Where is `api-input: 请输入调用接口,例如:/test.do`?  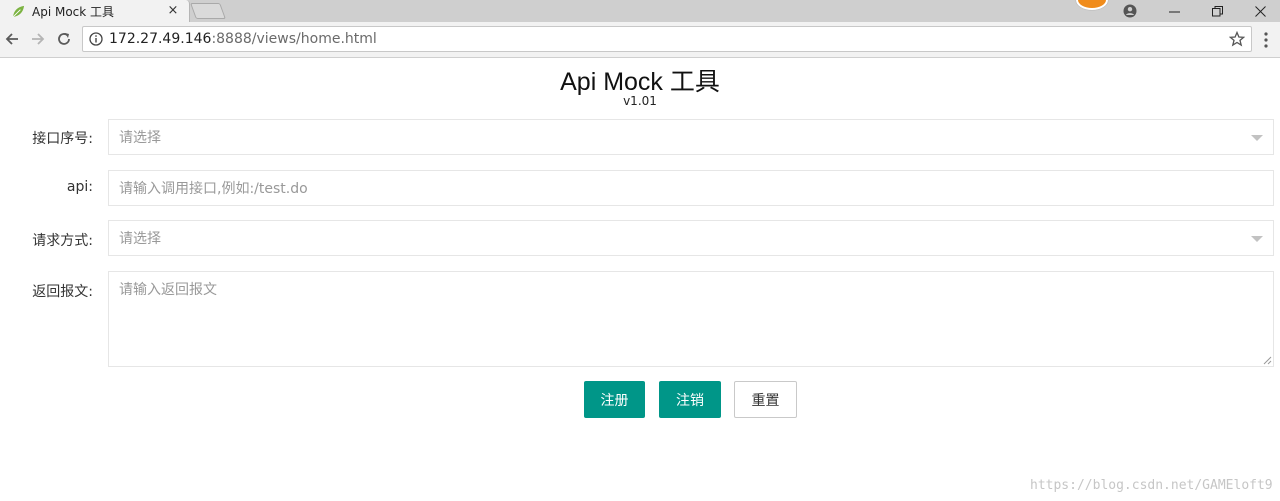 api-input: 请输入调用接口,例如:/test.do is located at coordinates (691, 188).